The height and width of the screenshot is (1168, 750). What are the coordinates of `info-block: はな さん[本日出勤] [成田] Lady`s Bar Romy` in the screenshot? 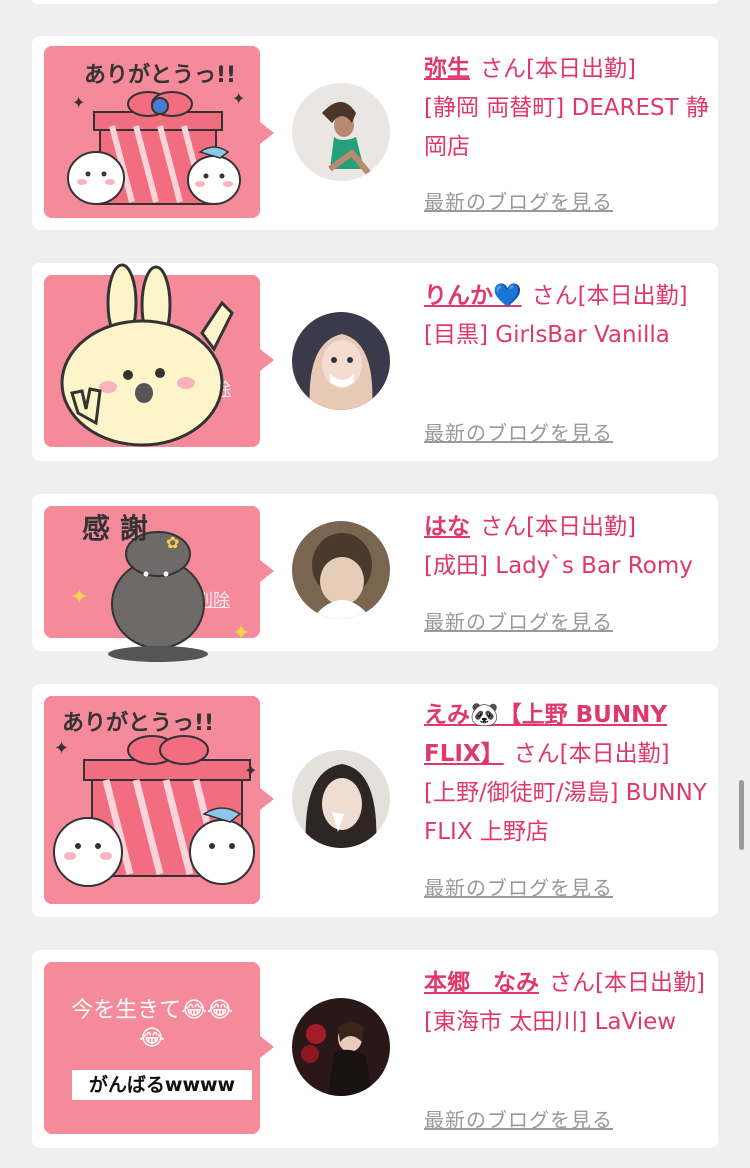 It's located at (569, 547).